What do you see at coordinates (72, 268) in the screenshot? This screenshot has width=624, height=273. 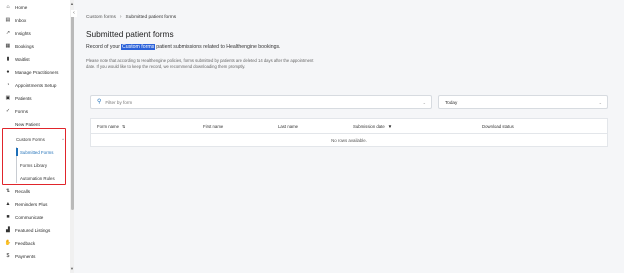 I see `scroll-down-arrow-icon: ▼` at bounding box center [72, 268].